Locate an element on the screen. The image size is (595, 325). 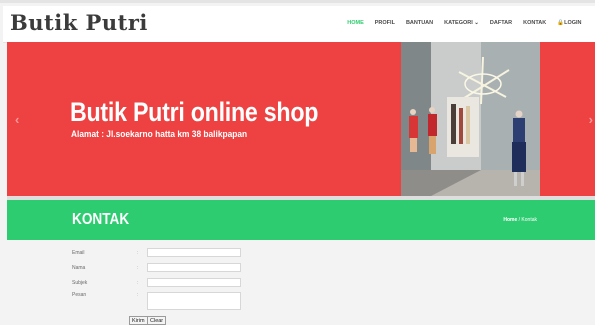
nav-item-login: 🔒LOGIN is located at coordinates (569, 23).